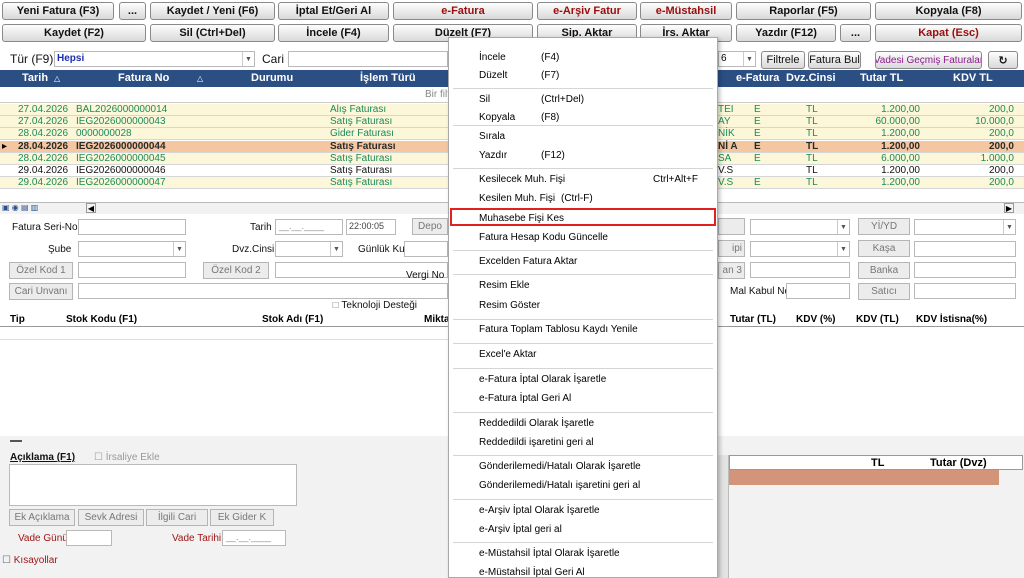 The height and width of the screenshot is (578, 1024). I want to click on save-new-button: Kaydet / Yeni (F6), so click(212, 11).